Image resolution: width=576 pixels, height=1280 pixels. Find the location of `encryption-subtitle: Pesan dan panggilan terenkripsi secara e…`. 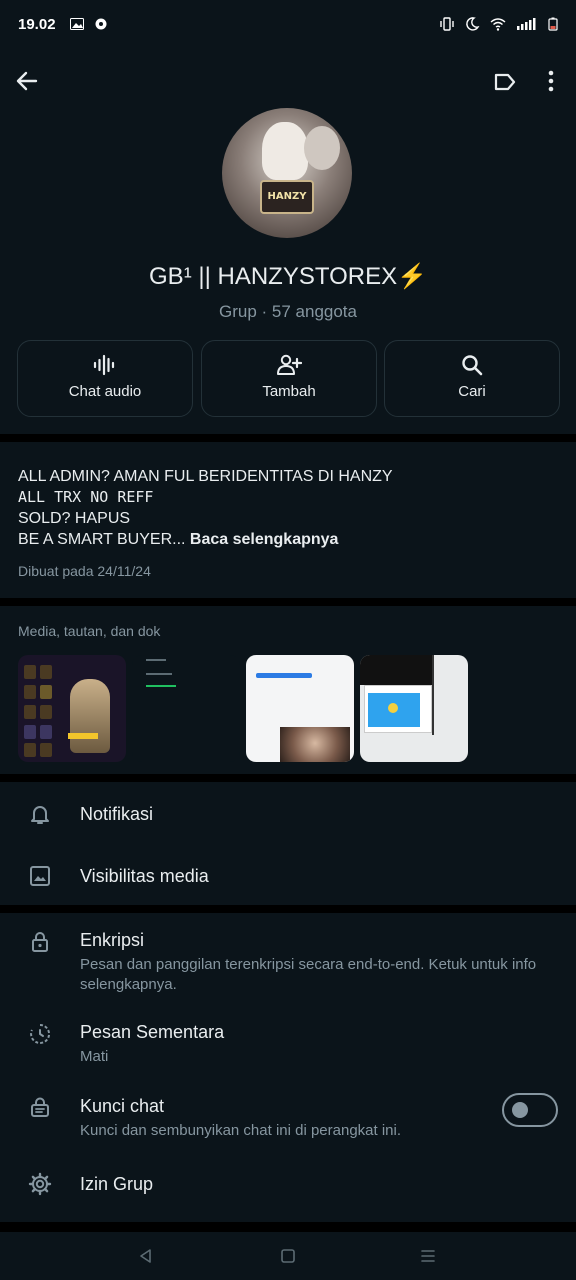

encryption-subtitle: Pesan dan panggilan terenkripsi secara e… is located at coordinates (308, 974).